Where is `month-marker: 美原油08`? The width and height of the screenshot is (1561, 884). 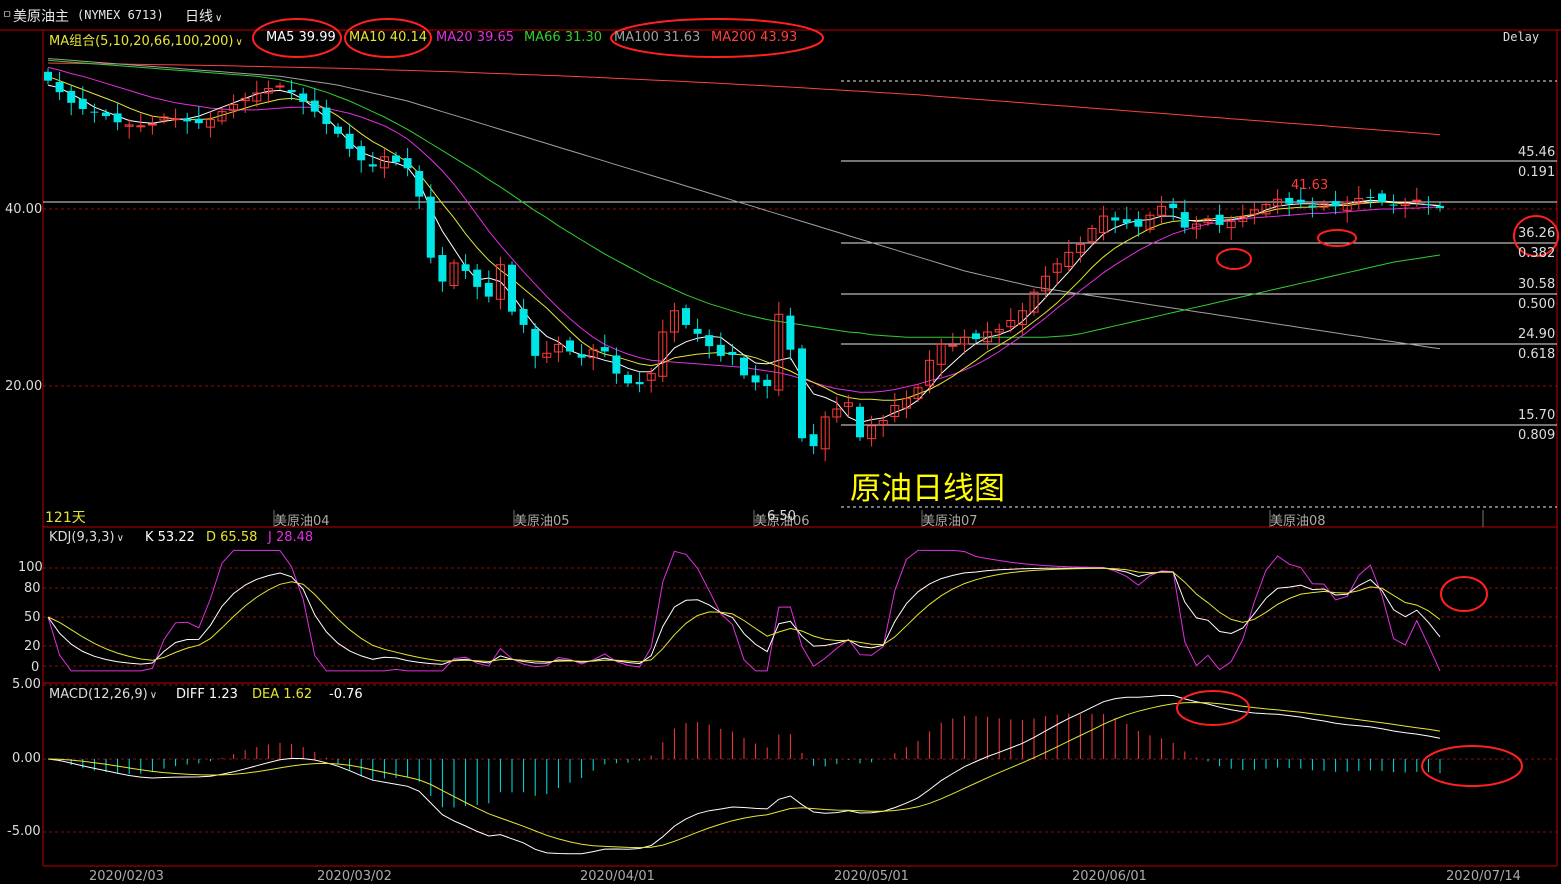
month-marker: 美原油08 is located at coordinates (1298, 521).